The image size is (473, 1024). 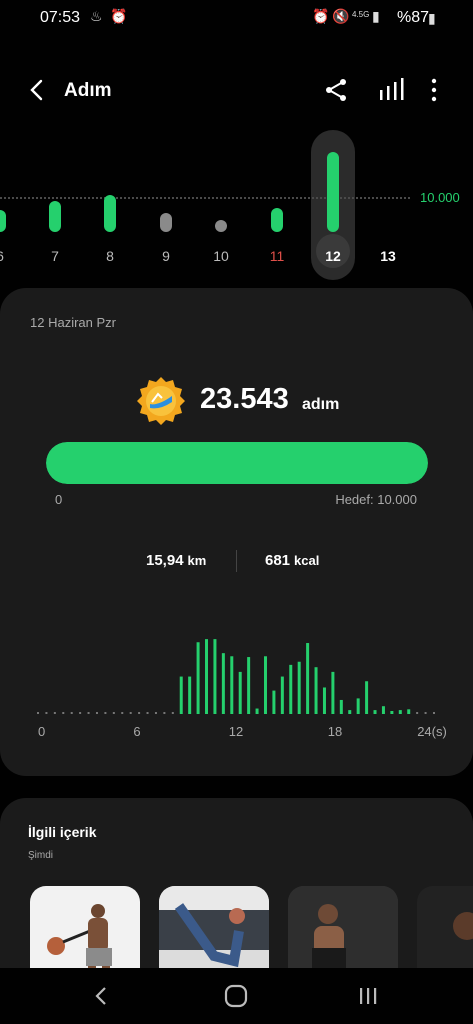 I want to click on status-time: 07:53, so click(x=60, y=17).